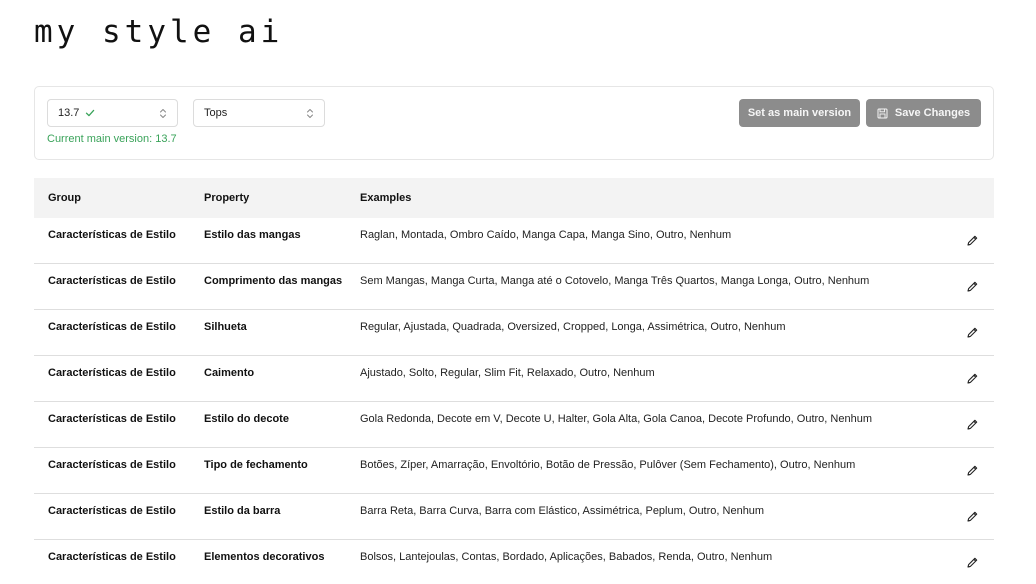  Describe the element at coordinates (932, 113) in the screenshot. I see `save-changes-label: Save Changes` at that location.